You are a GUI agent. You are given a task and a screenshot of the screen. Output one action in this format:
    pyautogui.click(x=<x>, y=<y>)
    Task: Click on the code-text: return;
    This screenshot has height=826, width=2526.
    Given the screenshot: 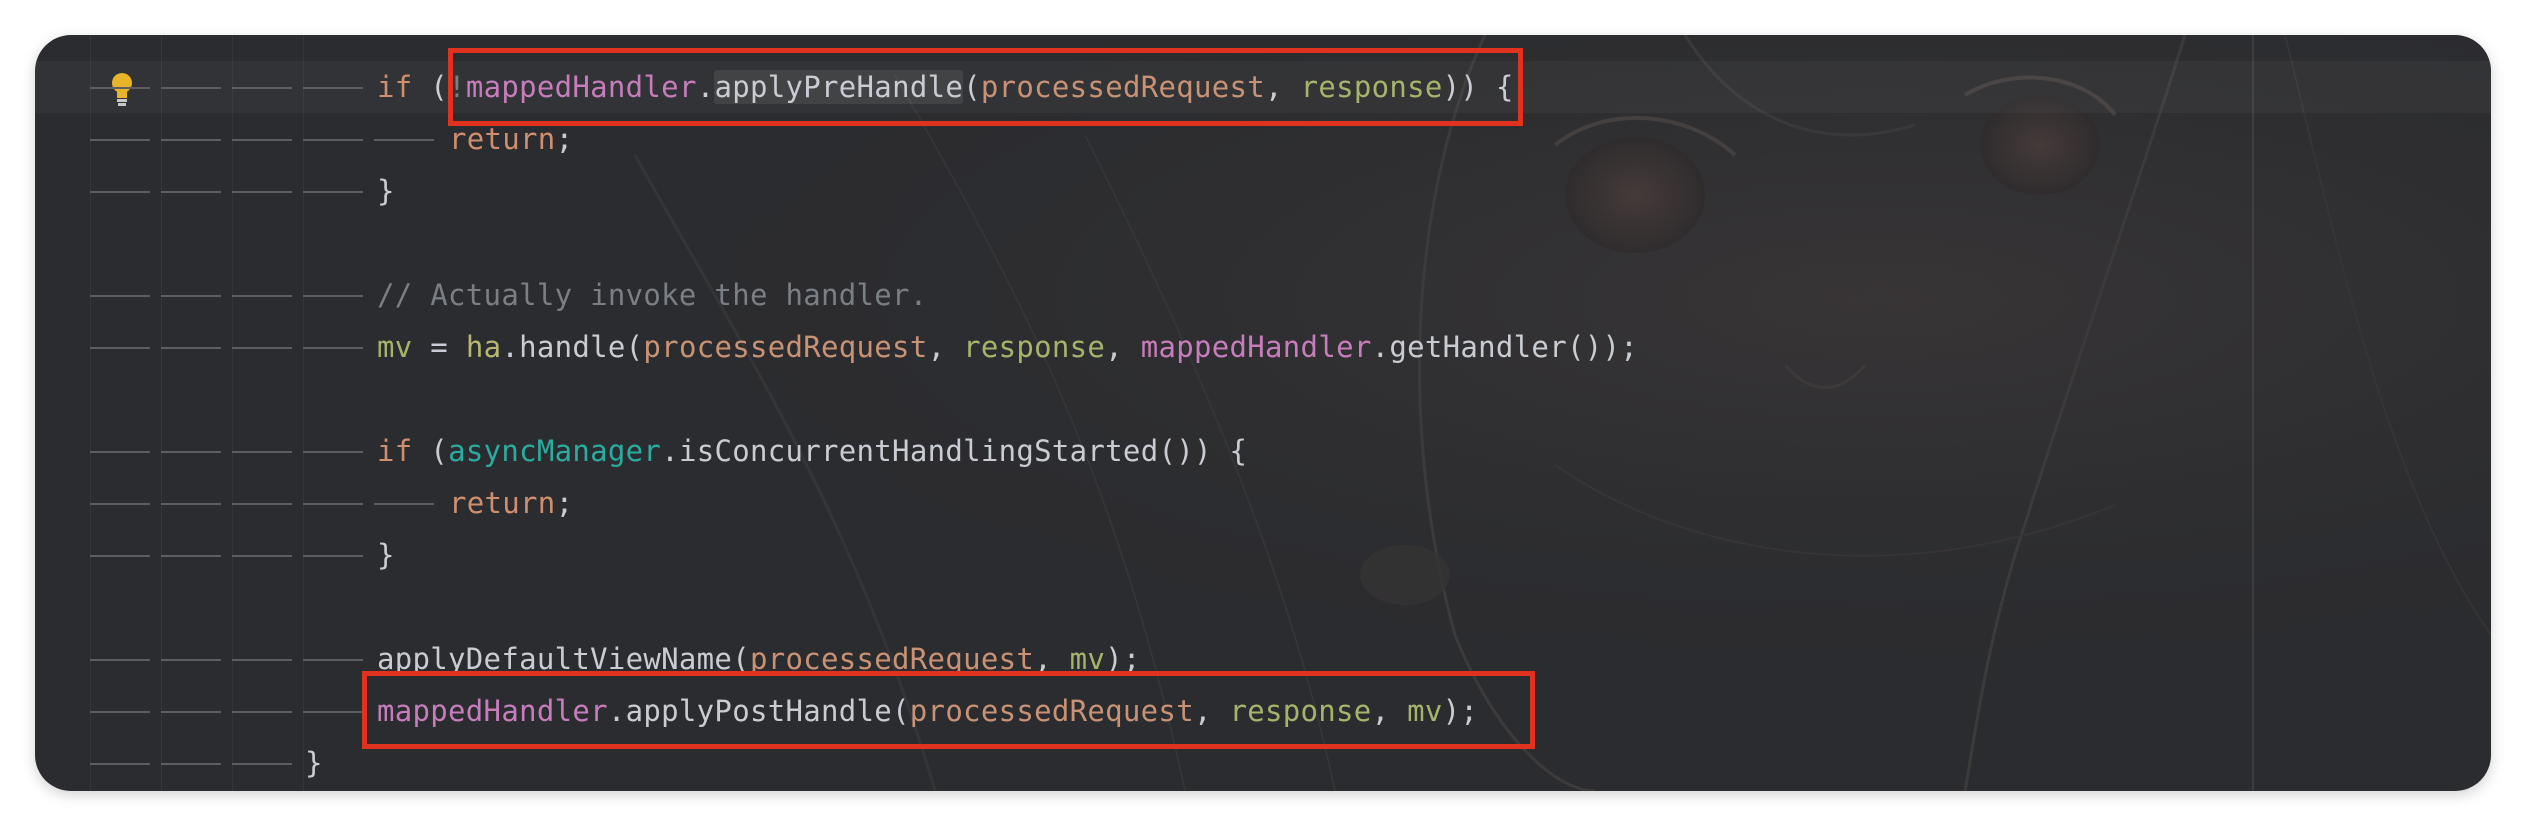 What is the action you would take?
    pyautogui.click(x=511, y=503)
    